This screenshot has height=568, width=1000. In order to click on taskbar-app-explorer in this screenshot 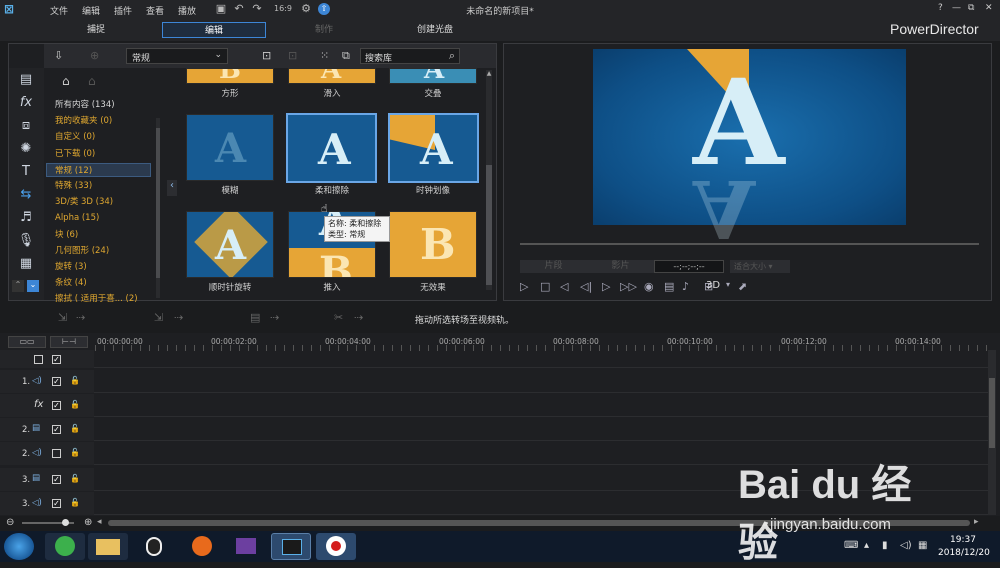, I will do `click(108, 546)`.